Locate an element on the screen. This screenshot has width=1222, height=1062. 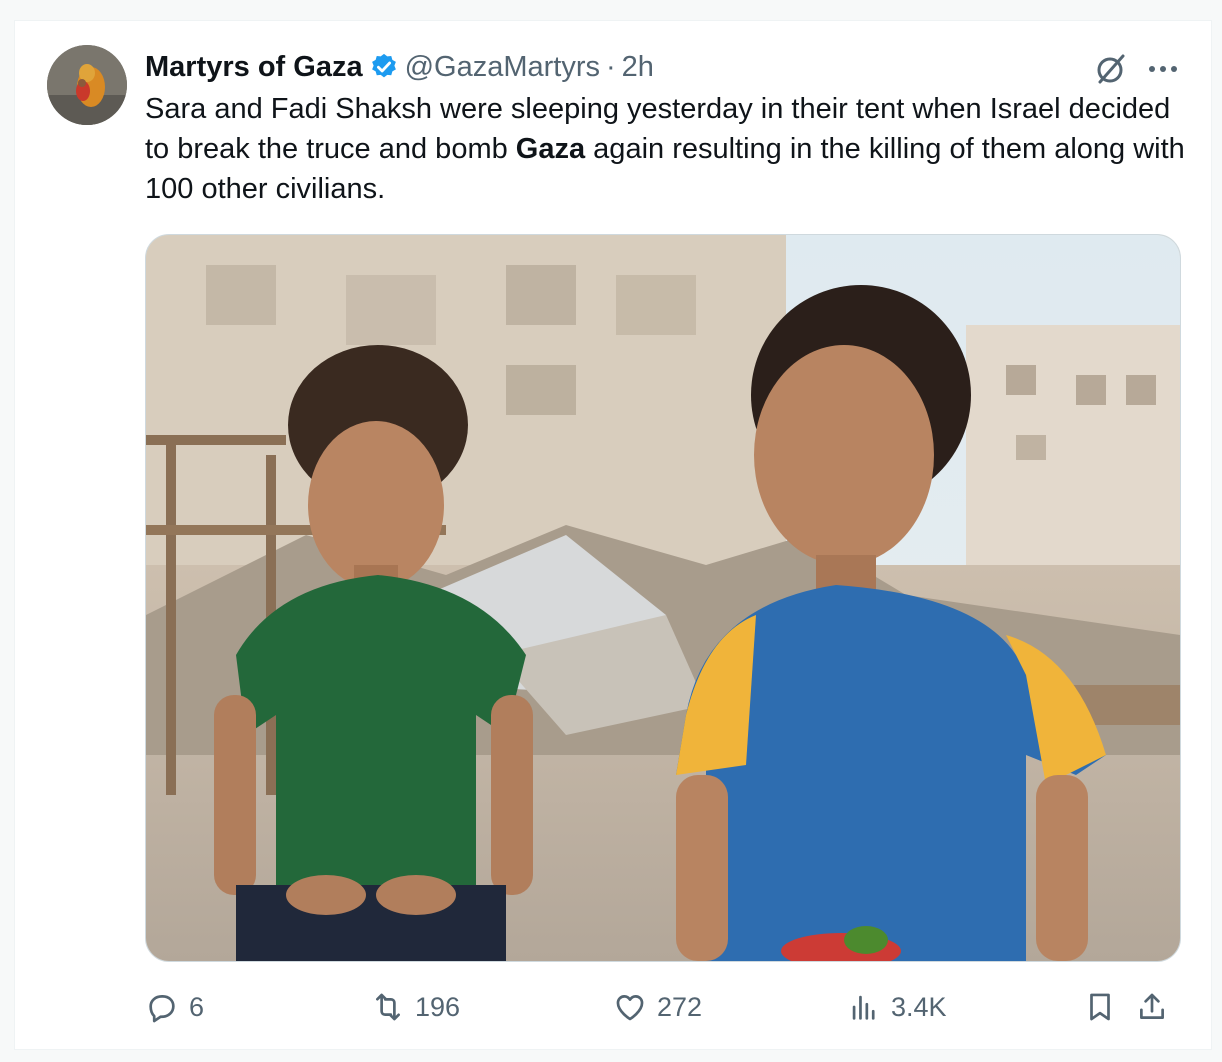
repost-button: 196 is located at coordinates (415, 1007).